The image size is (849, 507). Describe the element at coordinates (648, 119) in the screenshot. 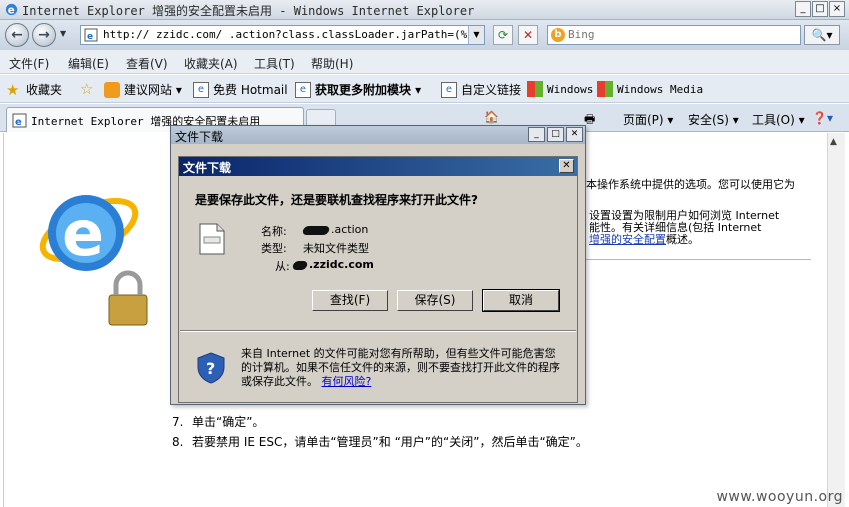

I see `page-menu: 页面(P) ▾` at that location.